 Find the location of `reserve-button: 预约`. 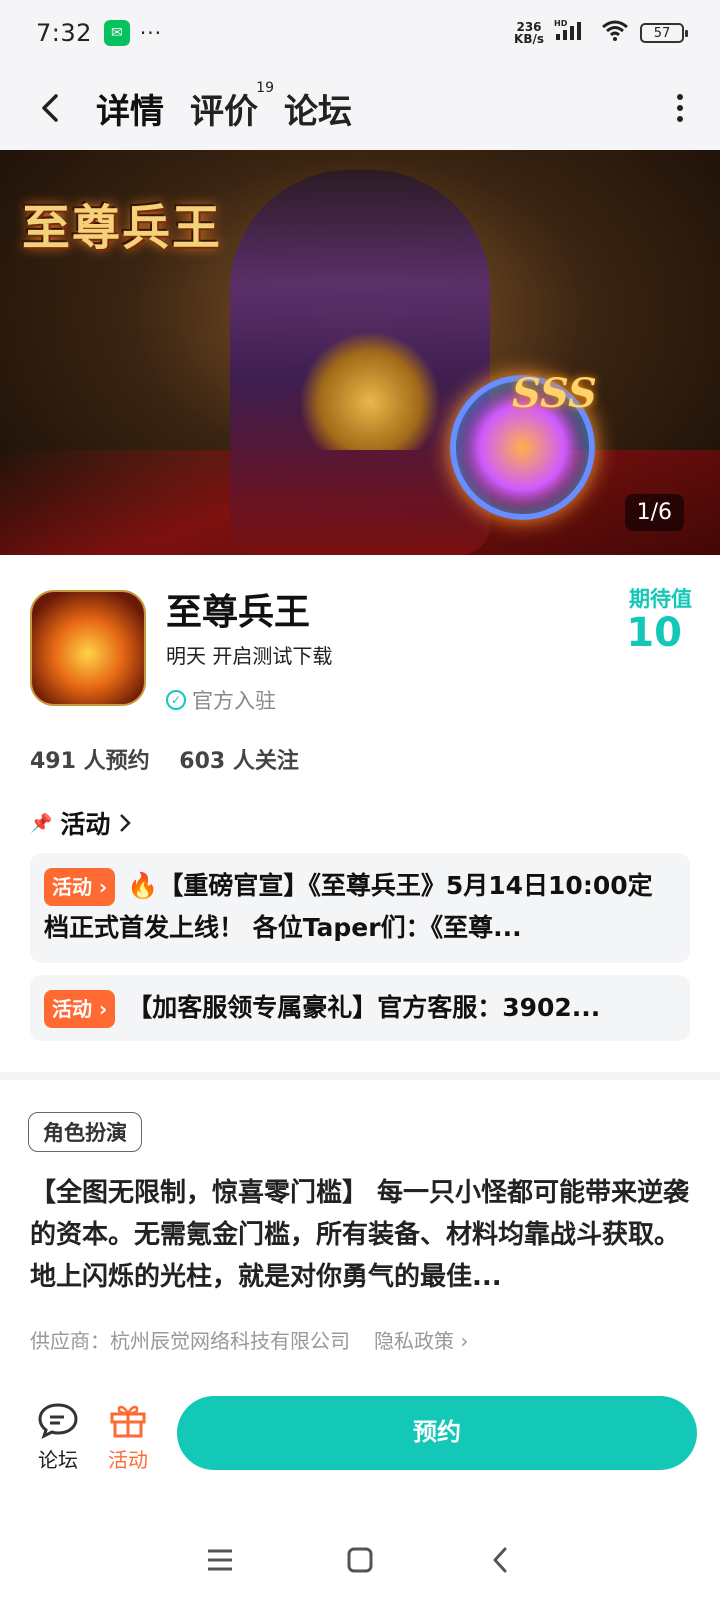

reserve-button: 预约 is located at coordinates (437, 1433).